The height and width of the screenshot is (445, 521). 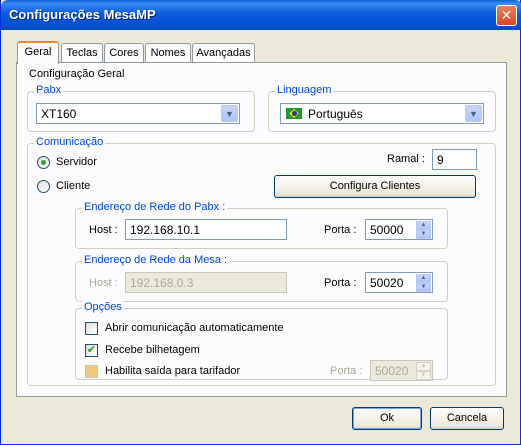 I want to click on close-button: ✕, so click(x=506, y=15).